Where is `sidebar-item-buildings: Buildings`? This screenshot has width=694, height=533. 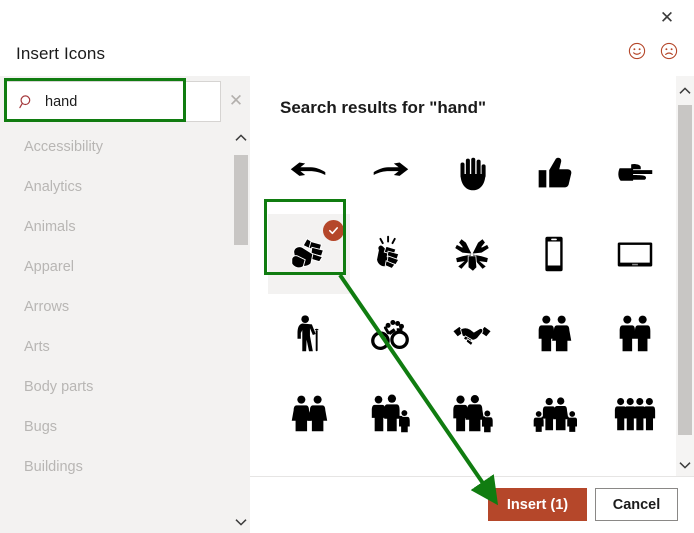
sidebar-item-buildings: Buildings is located at coordinates (116, 467).